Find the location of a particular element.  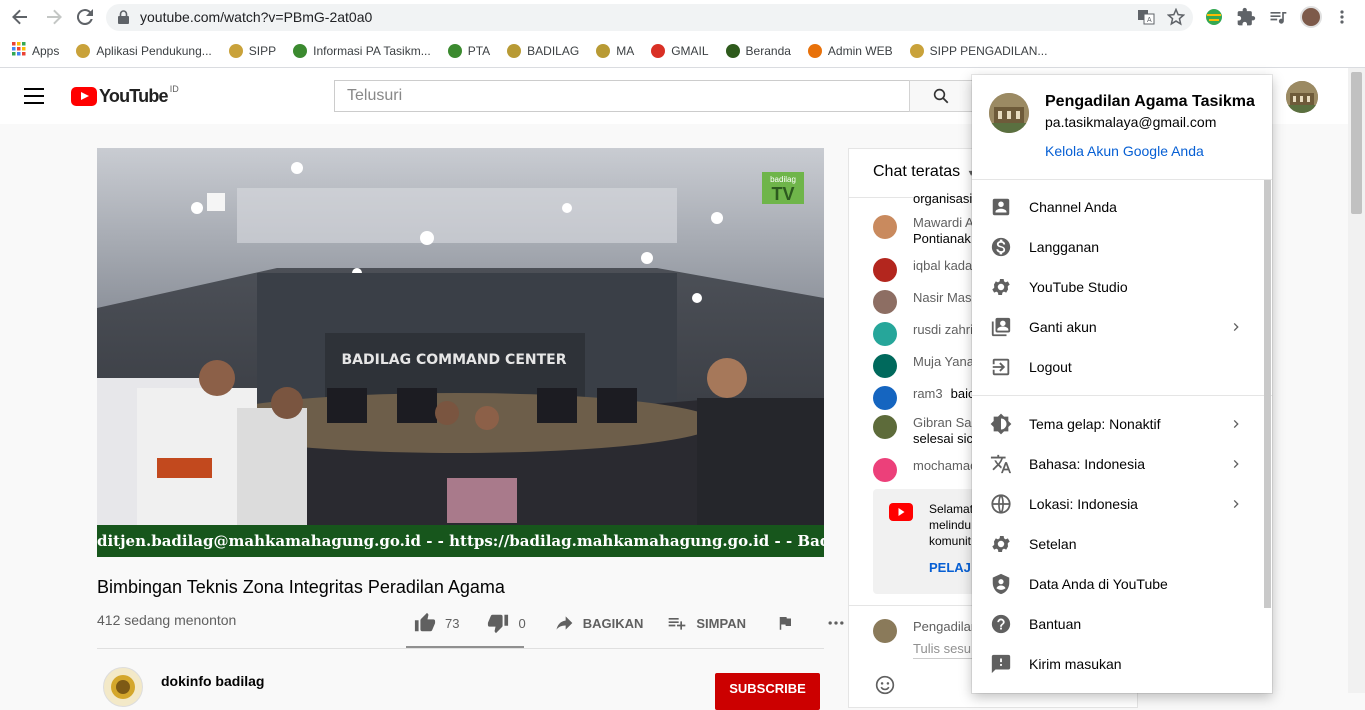

chat-author-name: mochamac is located at coordinates (945, 465).